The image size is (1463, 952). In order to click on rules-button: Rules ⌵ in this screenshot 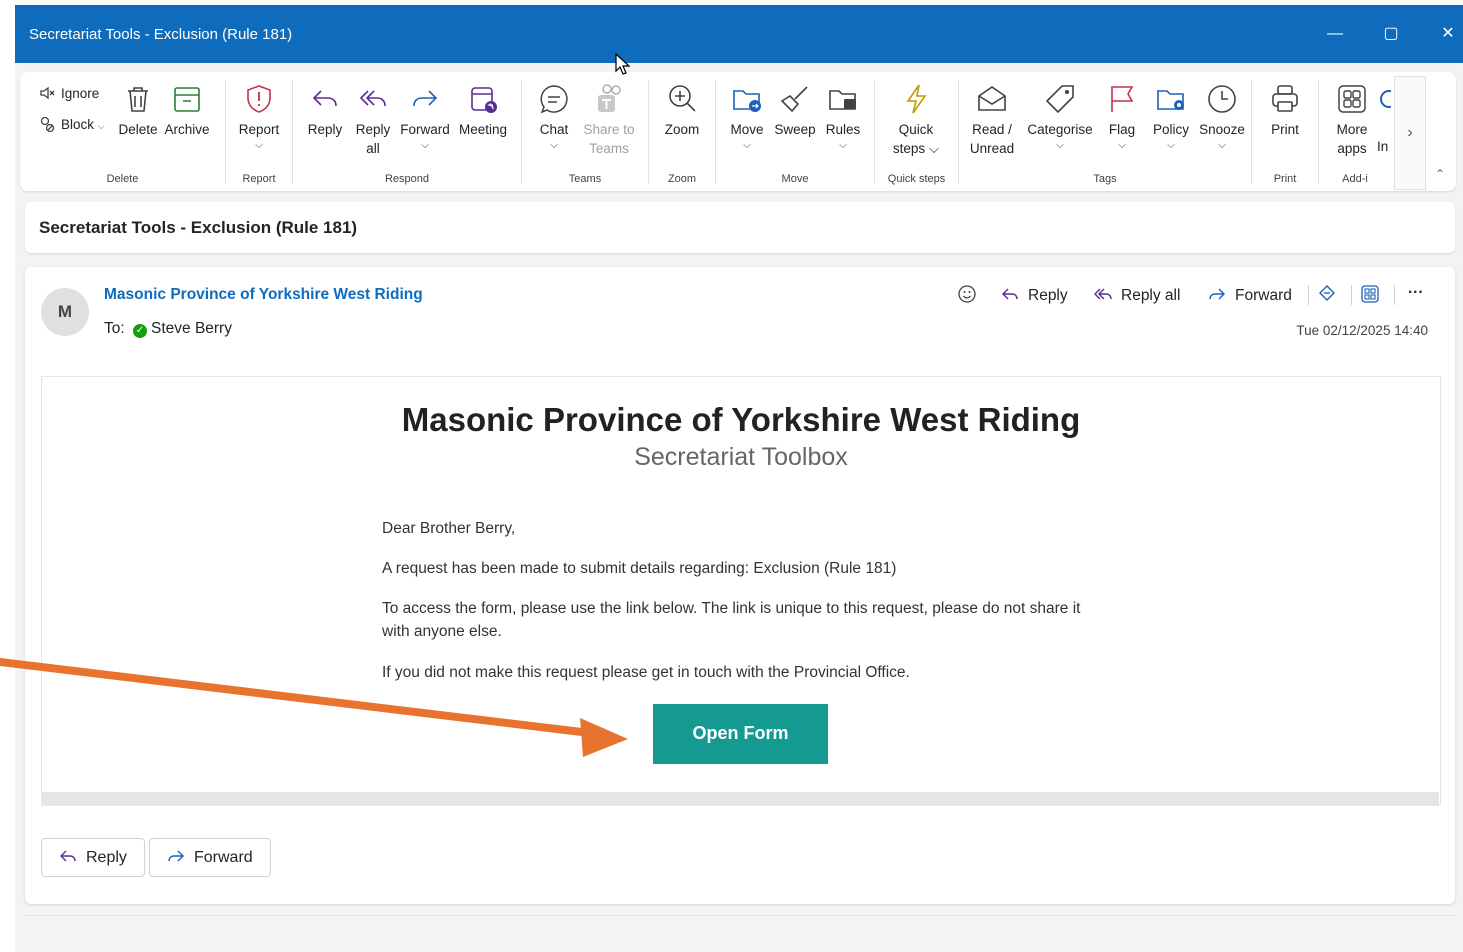, I will do `click(843, 117)`.